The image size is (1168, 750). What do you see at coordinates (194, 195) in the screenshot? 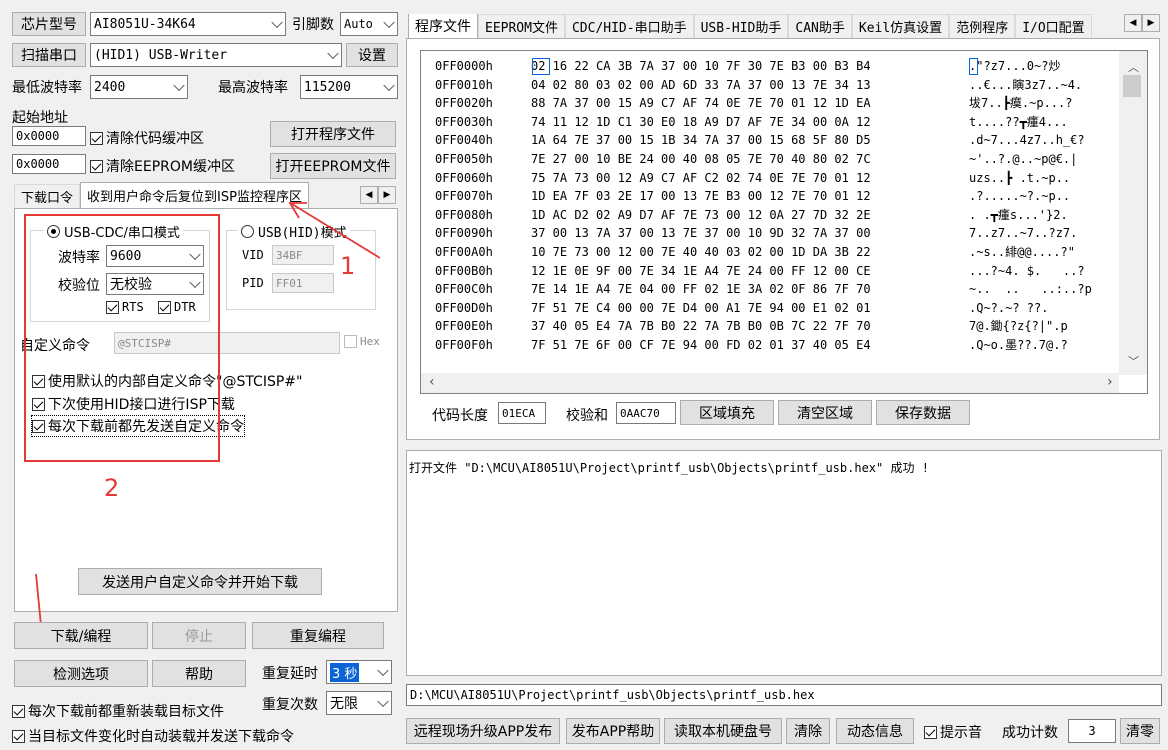
I see `tab-reset-to-isp: 收到用户命令后复位到ISP监控程序区` at bounding box center [194, 195].